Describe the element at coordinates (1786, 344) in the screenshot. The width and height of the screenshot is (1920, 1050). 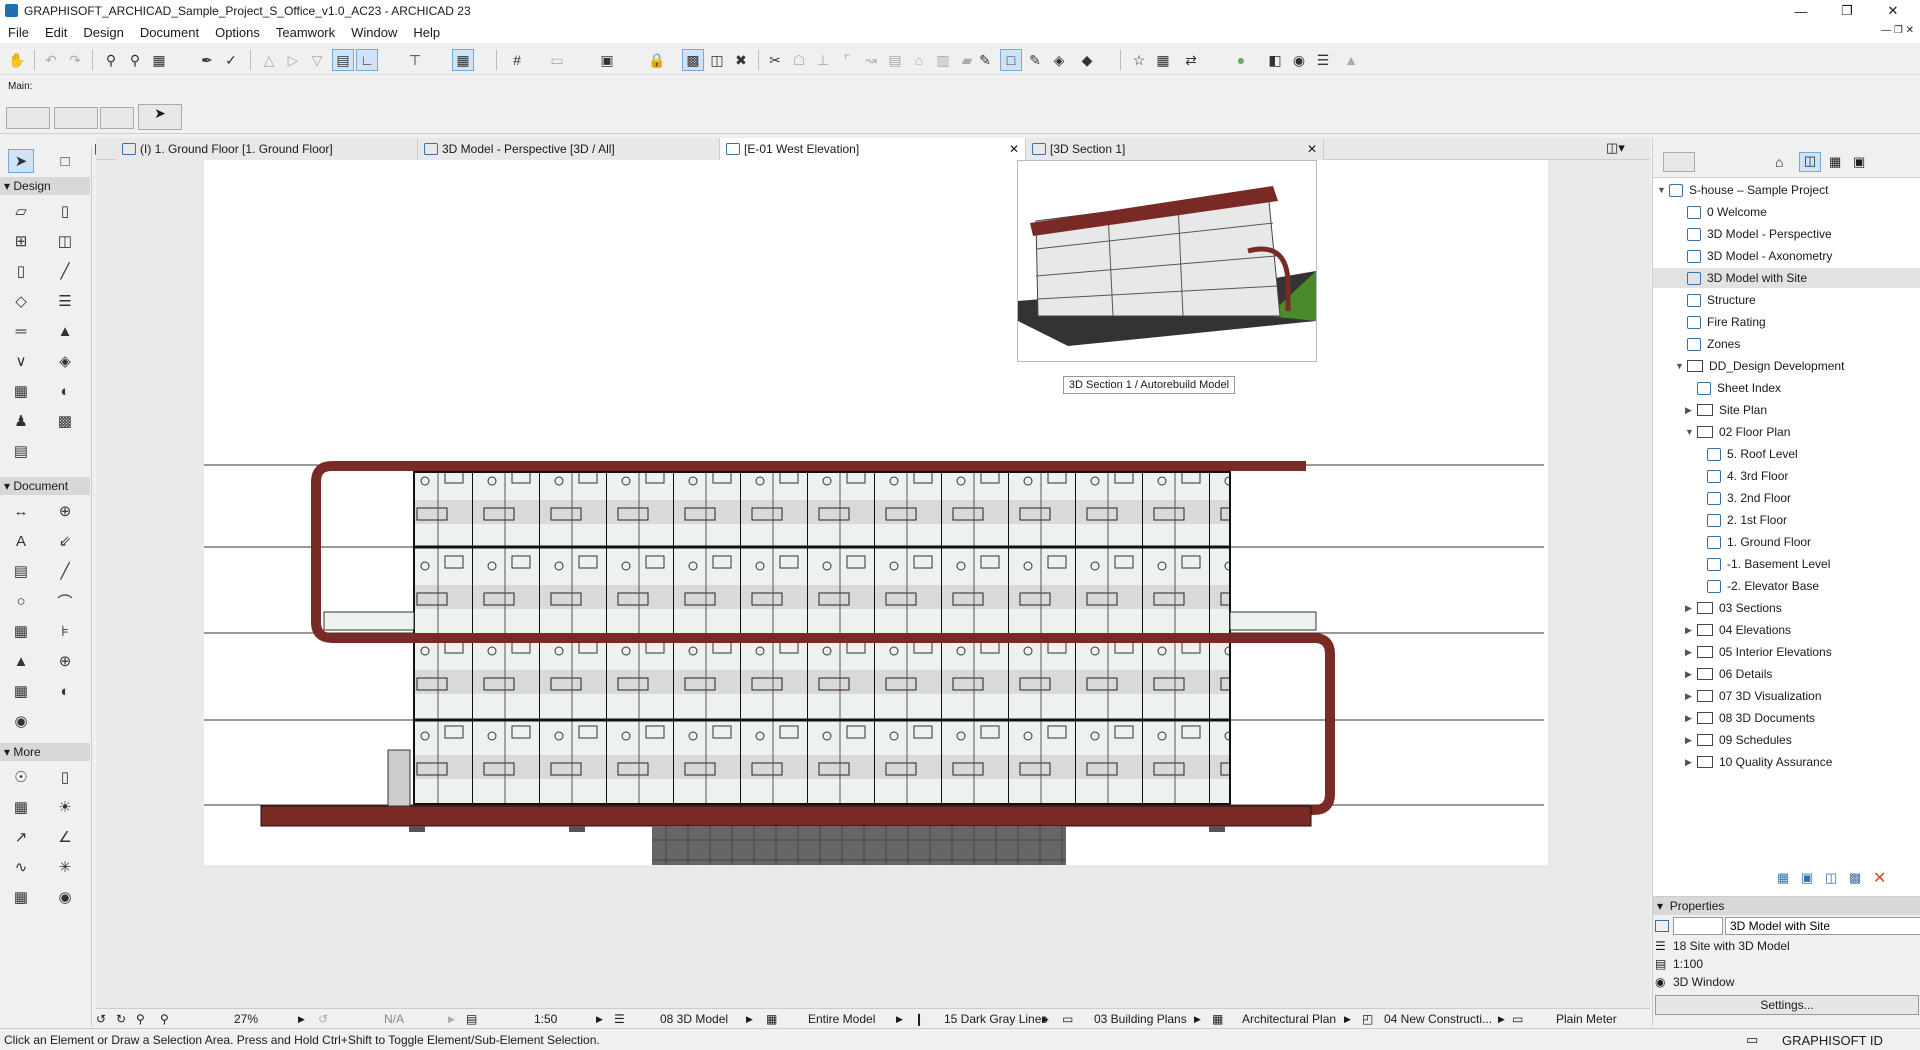
I see `navigator-item: Zones` at that location.